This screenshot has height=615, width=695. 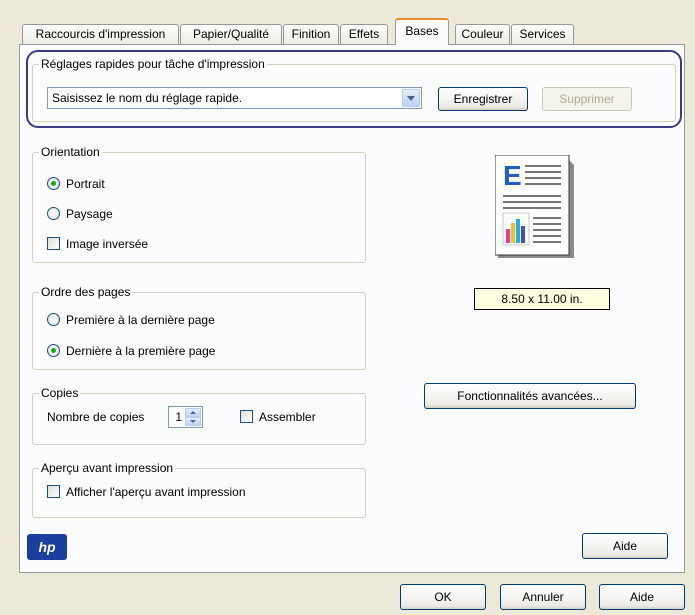 I want to click on show-preview-label: Afficher l'aperçu avant impression, so click(x=156, y=492).